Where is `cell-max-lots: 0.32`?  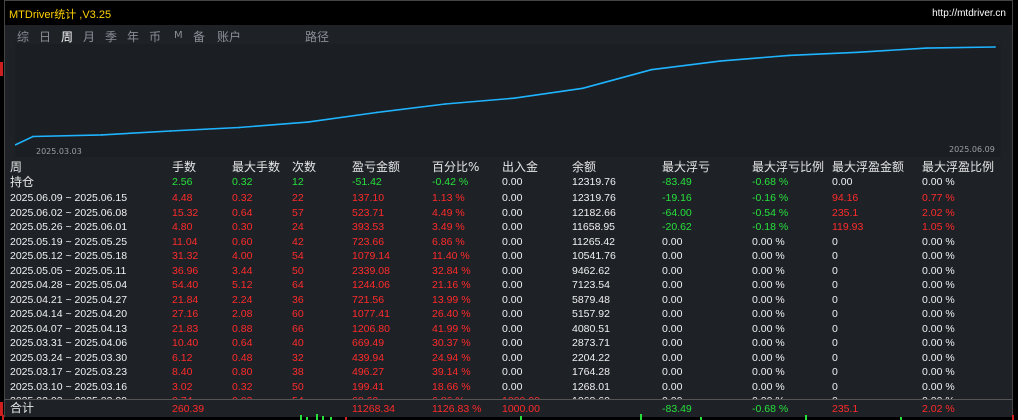 cell-max-lots: 0.32 is located at coordinates (242, 386).